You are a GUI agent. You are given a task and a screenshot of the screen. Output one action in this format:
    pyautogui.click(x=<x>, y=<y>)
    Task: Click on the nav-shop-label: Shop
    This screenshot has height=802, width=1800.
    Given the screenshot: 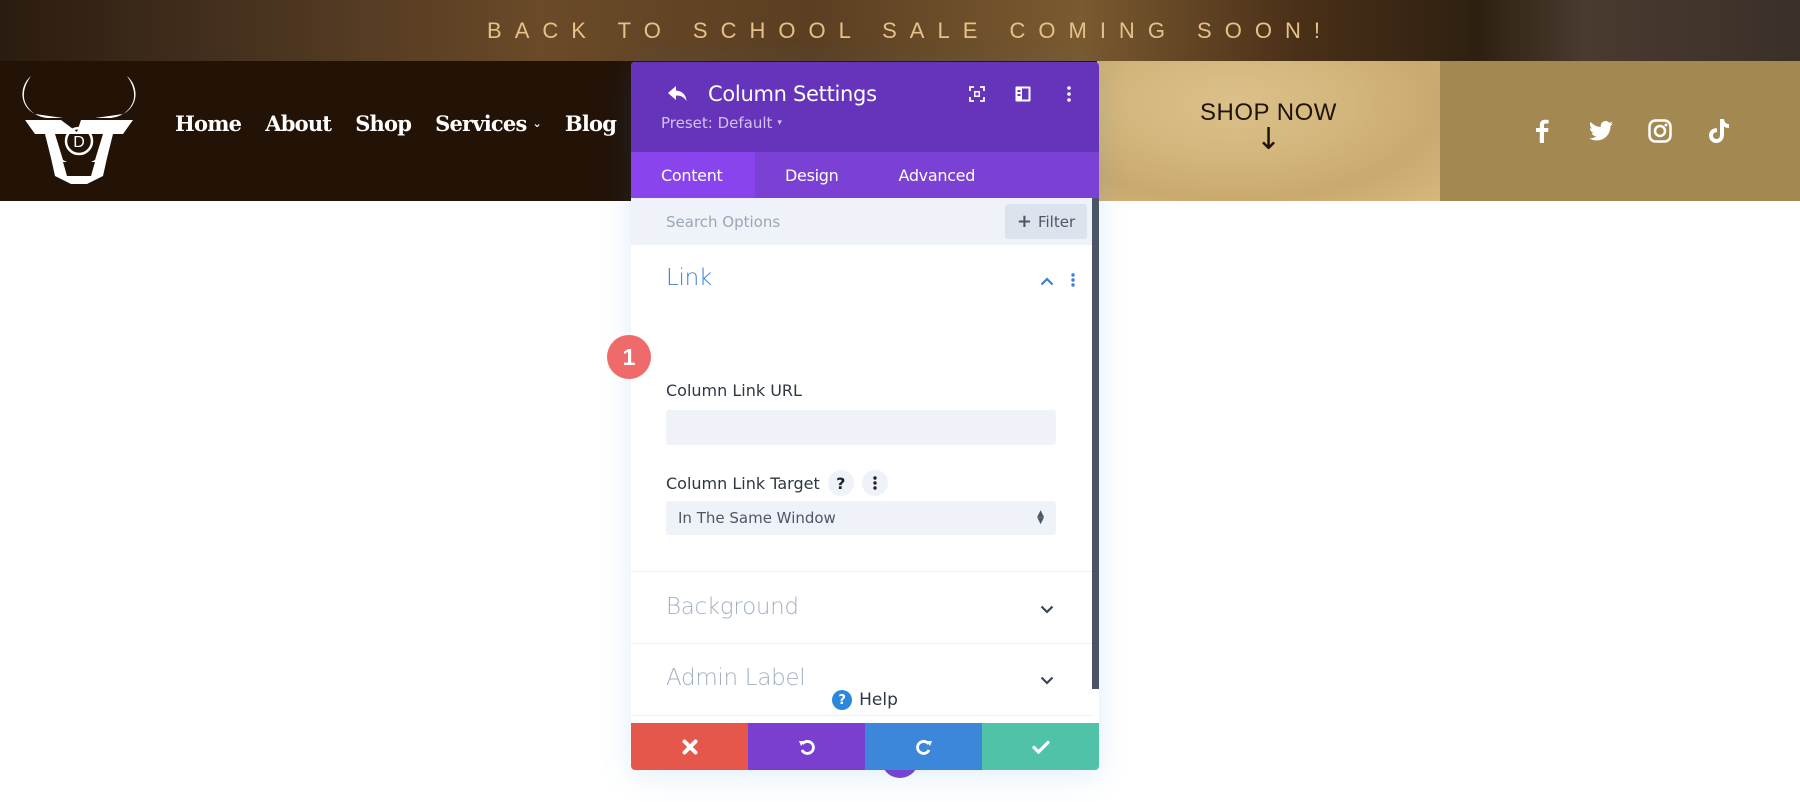 What is the action you would take?
    pyautogui.click(x=383, y=123)
    